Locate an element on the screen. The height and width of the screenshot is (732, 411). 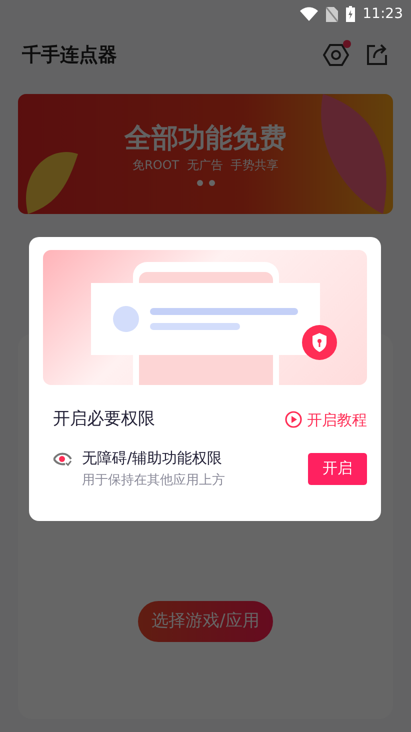
banner-subtitle: 免ROOT 无广告 手势共享 is located at coordinates (205, 165).